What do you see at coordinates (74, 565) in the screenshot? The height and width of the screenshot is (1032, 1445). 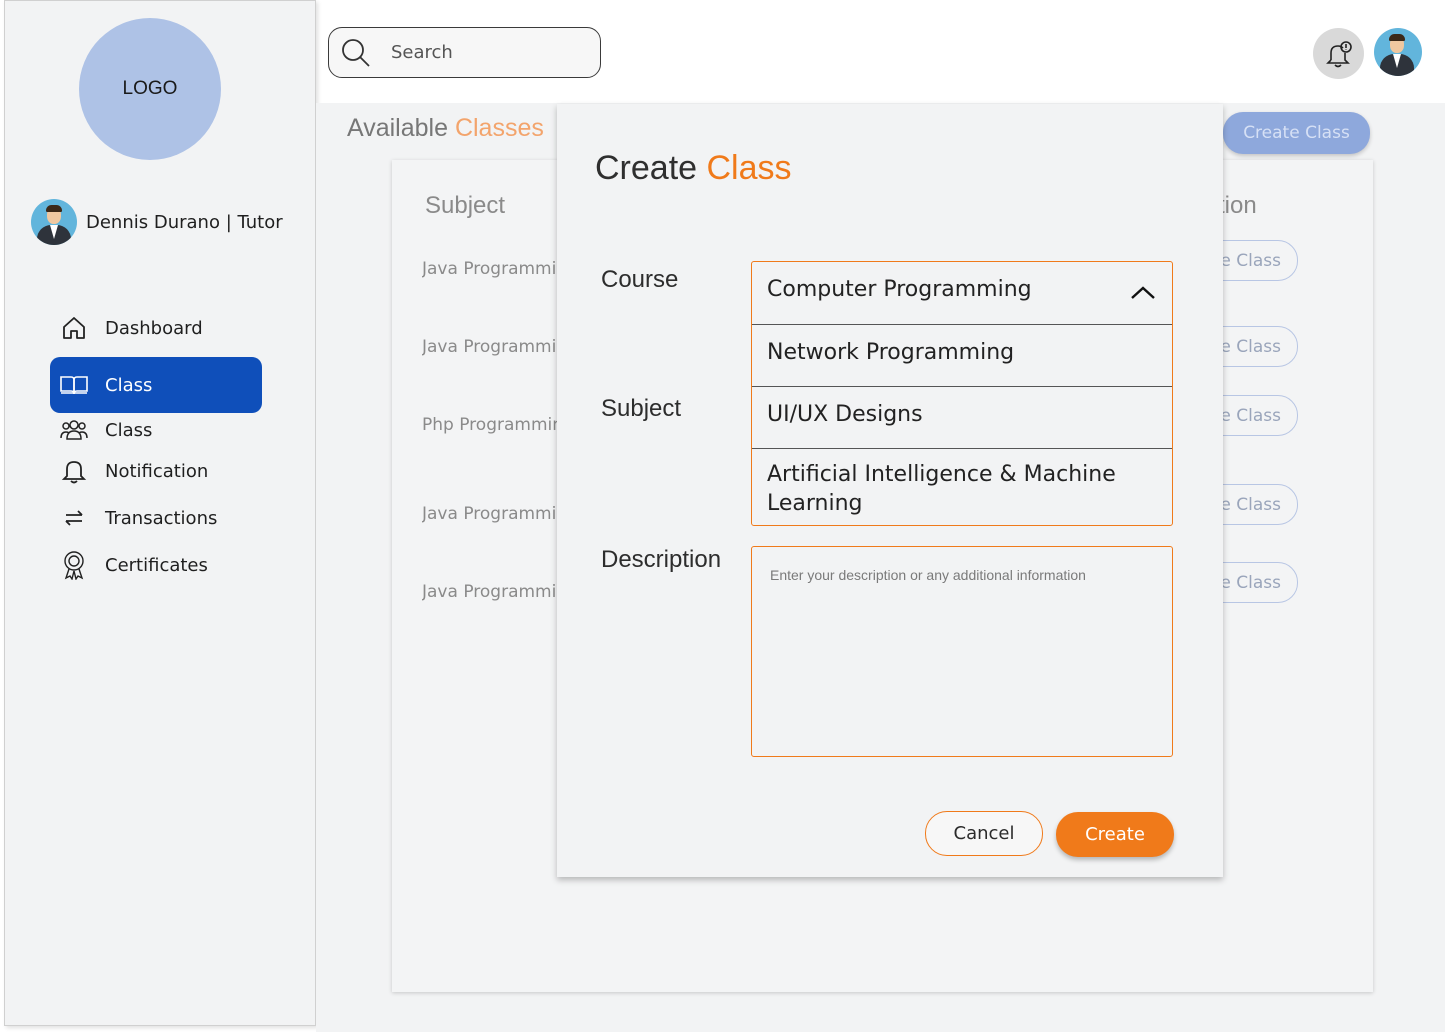 I see `certificate-icon` at bounding box center [74, 565].